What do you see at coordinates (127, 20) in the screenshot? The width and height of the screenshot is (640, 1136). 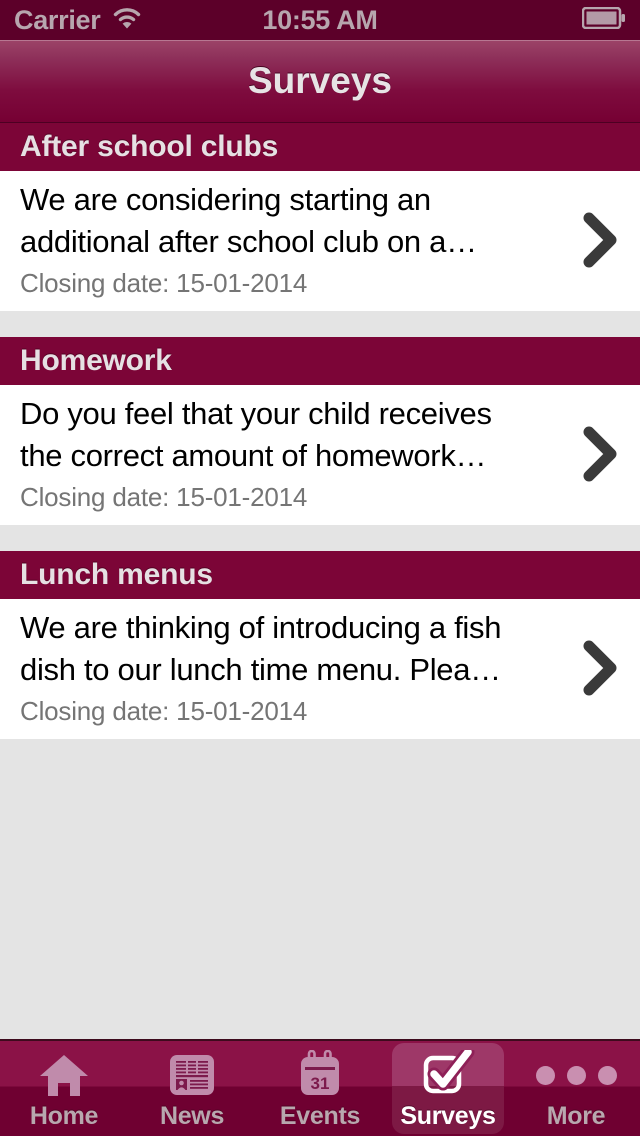 I see `wifi-icon` at bounding box center [127, 20].